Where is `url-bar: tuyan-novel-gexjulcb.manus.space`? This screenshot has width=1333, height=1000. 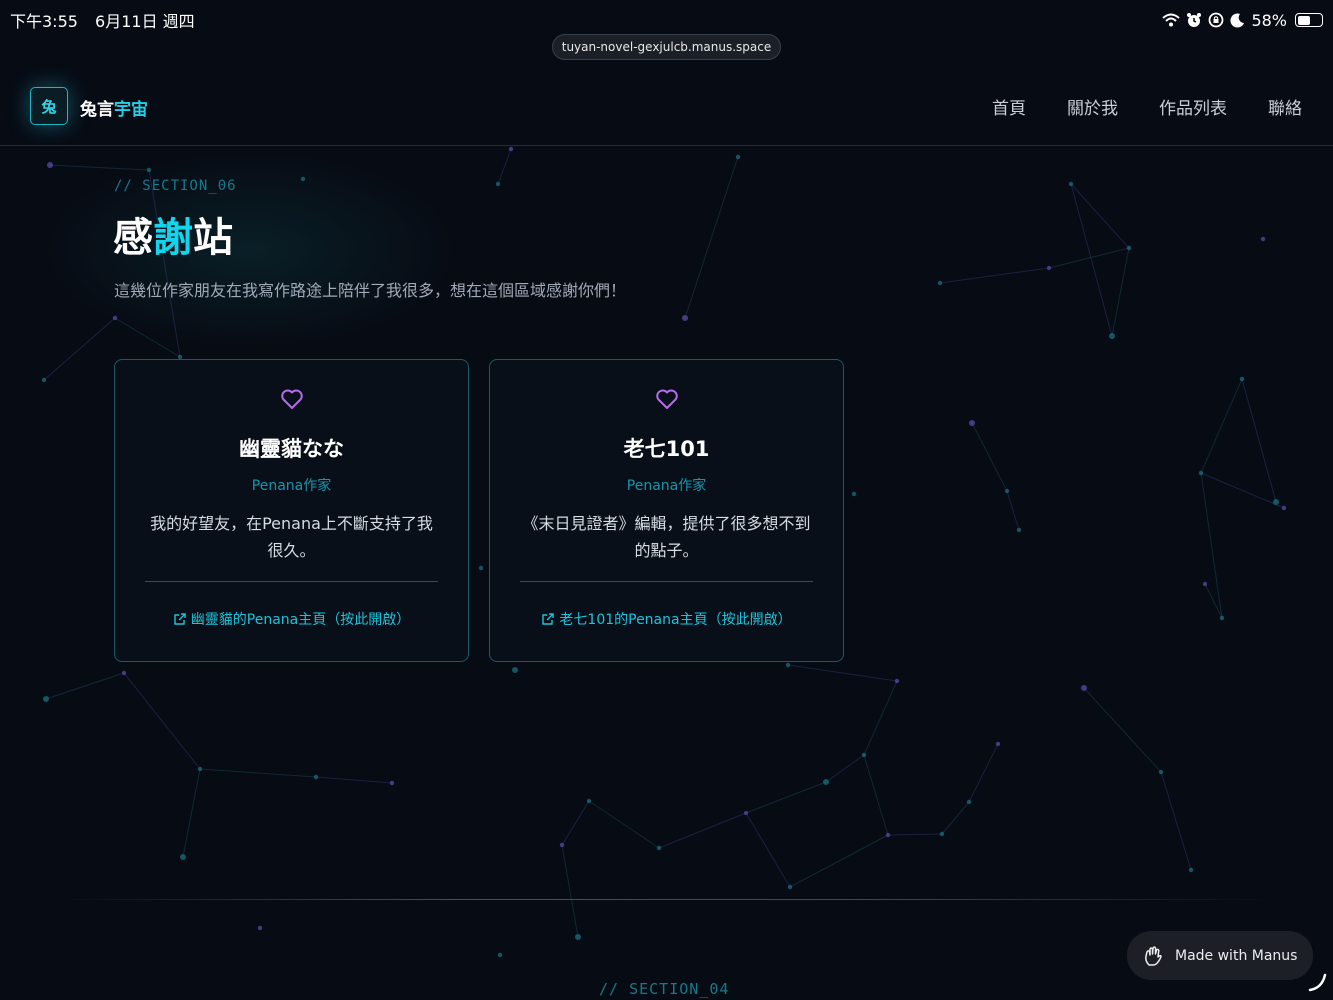
url-bar: tuyan-novel-gexjulcb.manus.space is located at coordinates (666, 47).